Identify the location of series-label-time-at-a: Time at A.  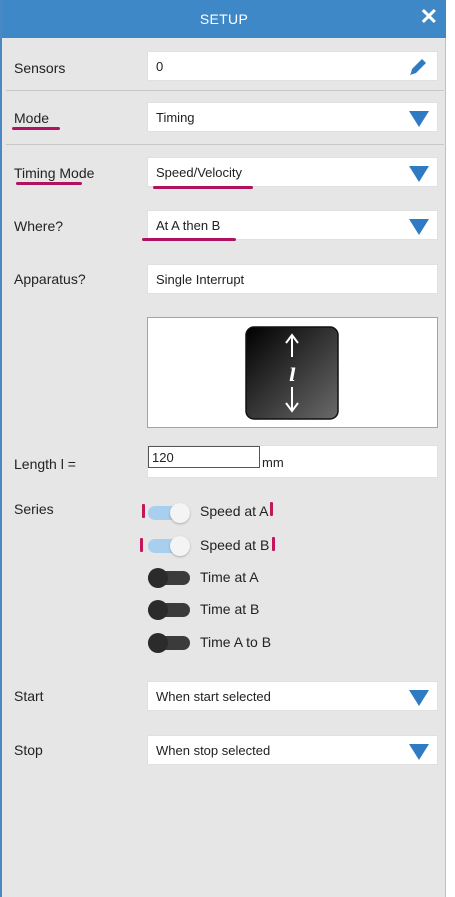
(229, 577).